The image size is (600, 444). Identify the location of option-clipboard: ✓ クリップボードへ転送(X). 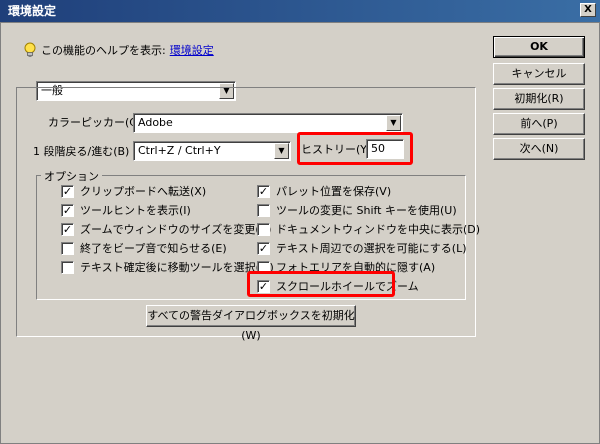
(133, 191).